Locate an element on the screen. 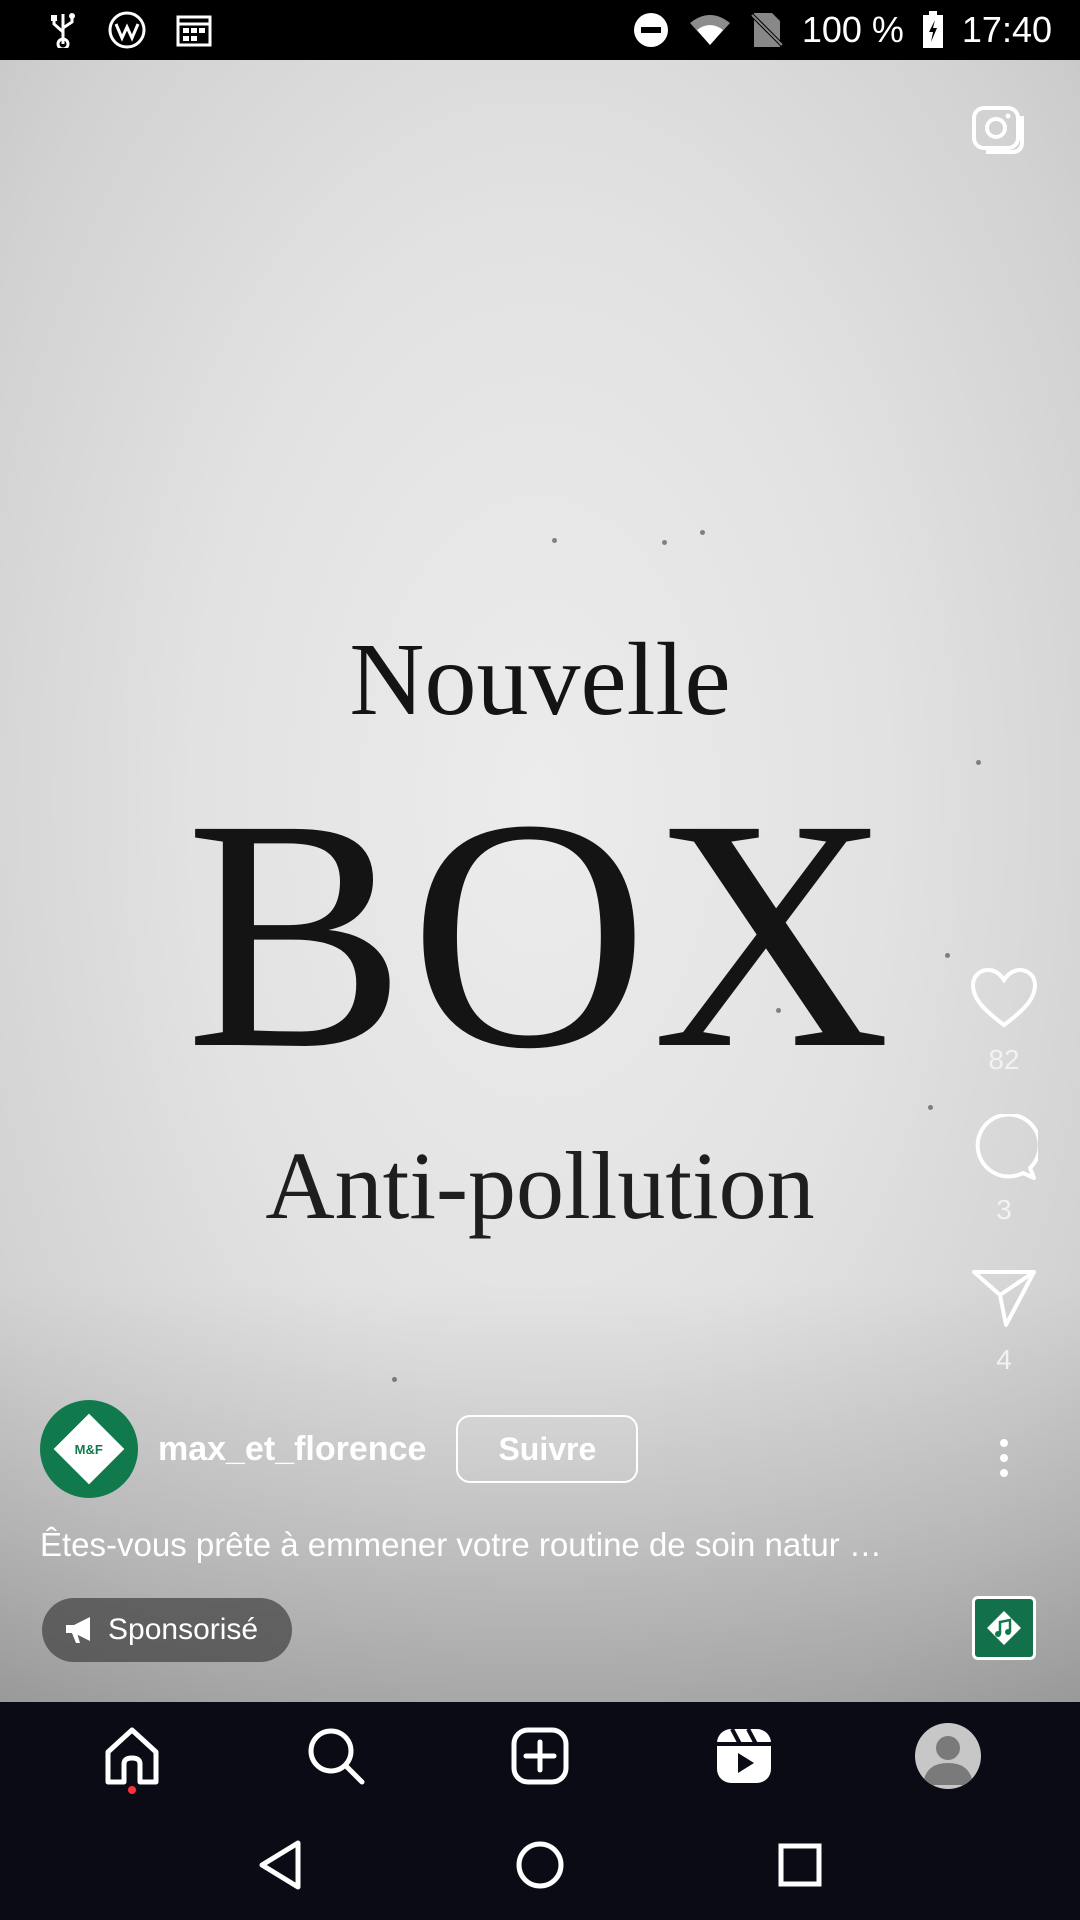 This screenshot has width=1080, height=1920. share-count: 4 is located at coordinates (1004, 1359).